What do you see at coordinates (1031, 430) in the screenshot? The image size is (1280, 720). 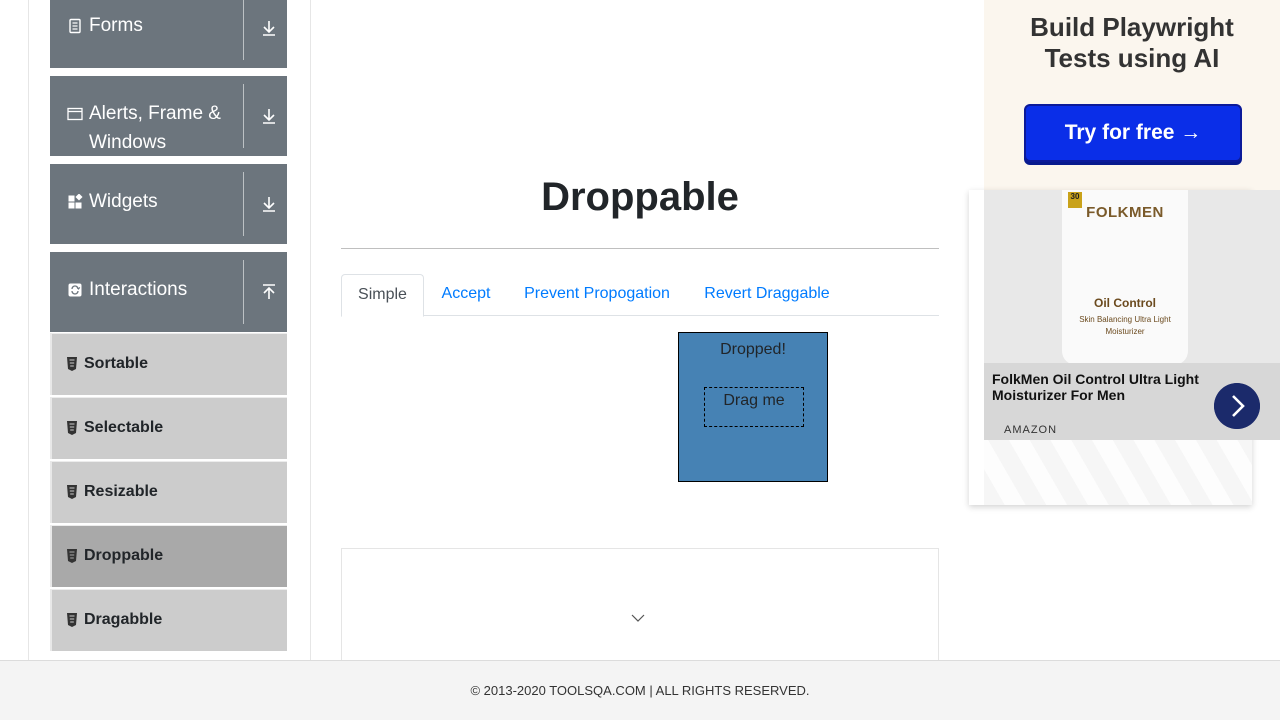 I see `ad-source: AMAZON` at bounding box center [1031, 430].